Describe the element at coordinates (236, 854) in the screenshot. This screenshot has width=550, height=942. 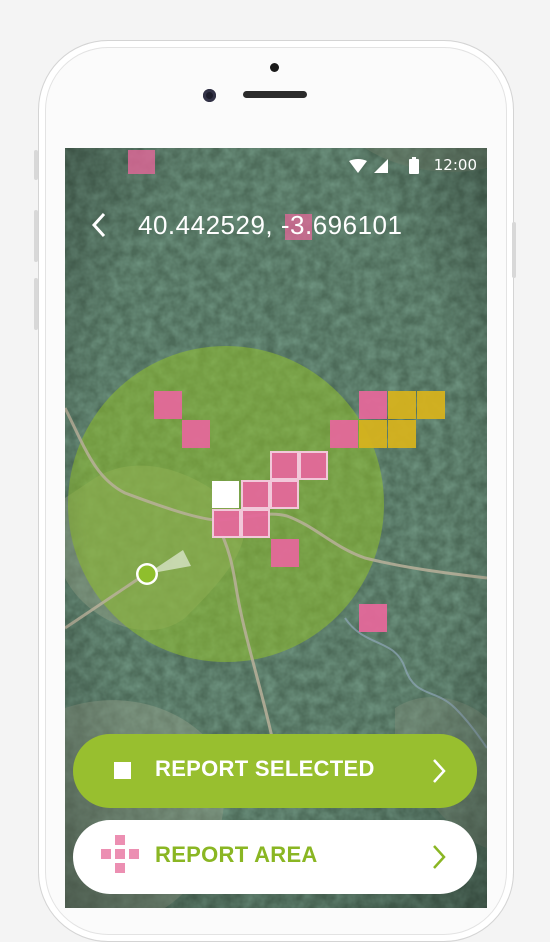
I see `report-area-label: REPORT AREA` at that location.